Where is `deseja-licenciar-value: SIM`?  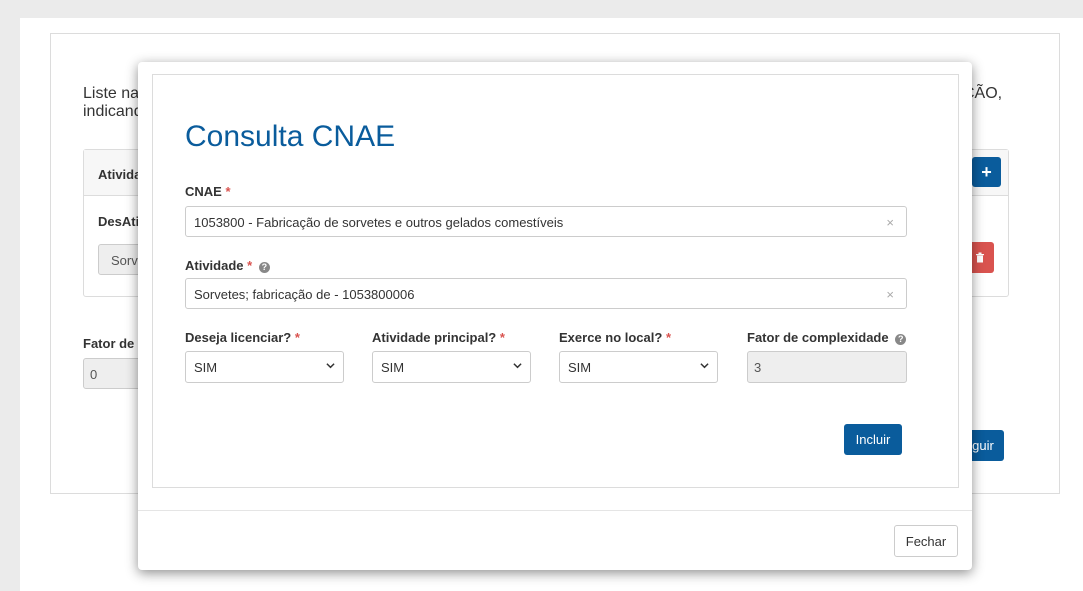
deseja-licenciar-value: SIM is located at coordinates (206, 367).